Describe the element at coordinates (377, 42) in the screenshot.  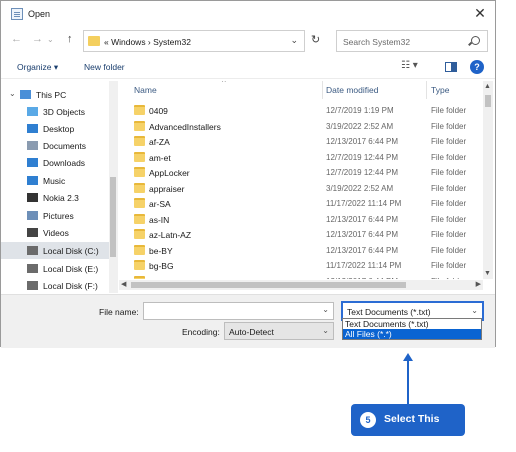
I see `search-placeholder: Search System32` at that location.